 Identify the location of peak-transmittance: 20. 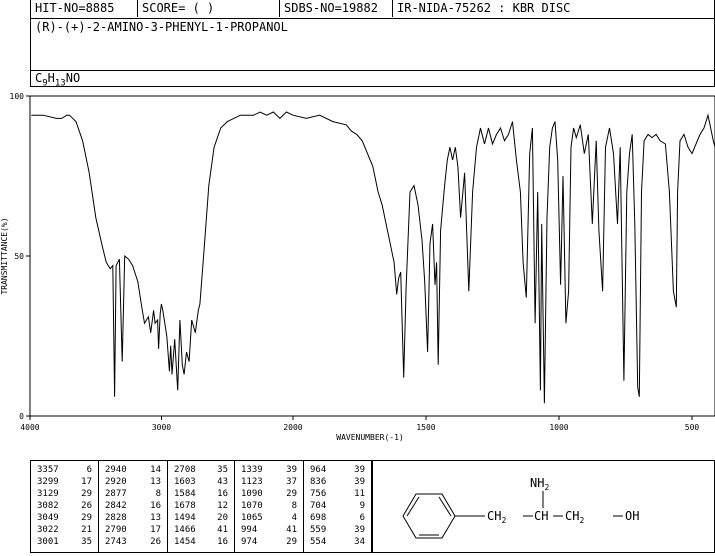
(222, 518).